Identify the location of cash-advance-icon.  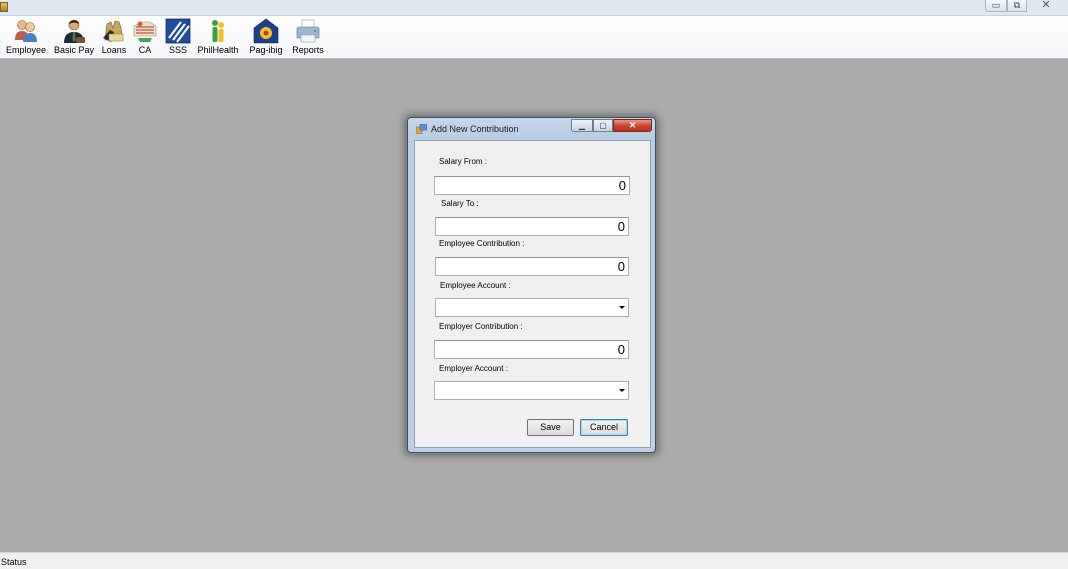
(145, 31).